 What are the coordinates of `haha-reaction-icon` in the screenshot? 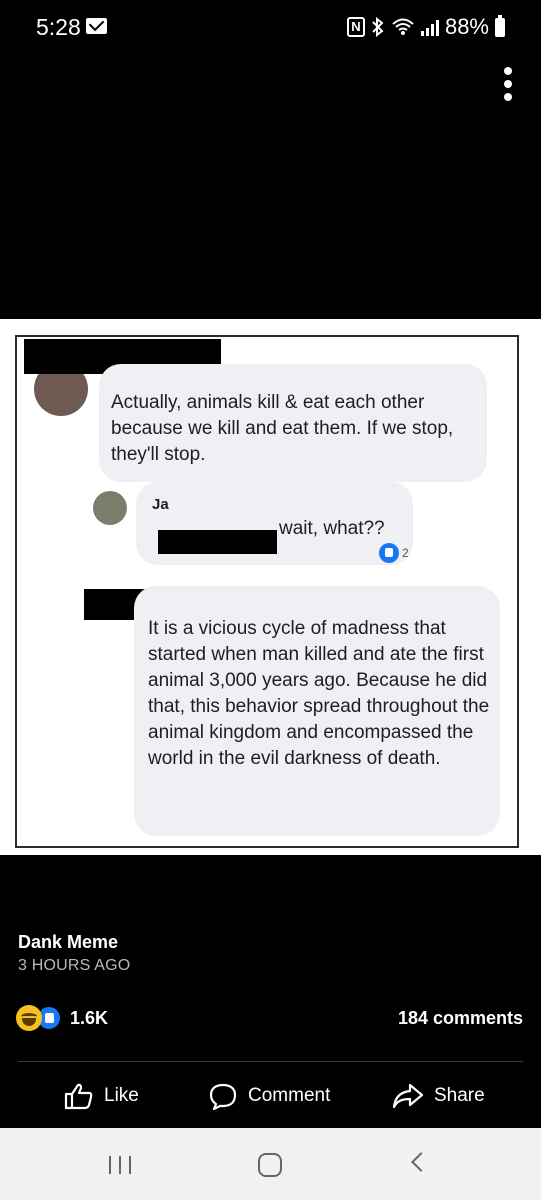 It's located at (29, 1018).